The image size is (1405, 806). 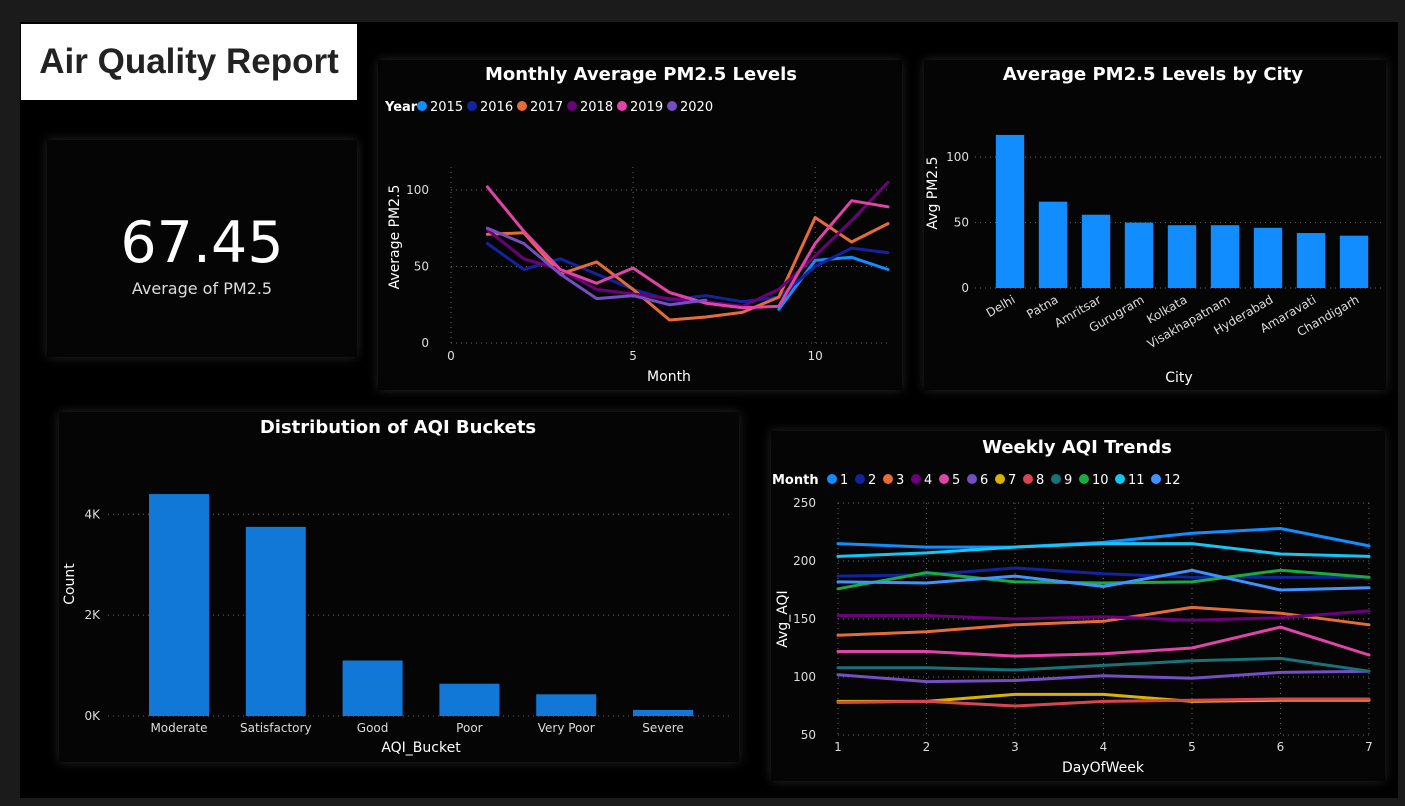 What do you see at coordinates (92, 615) in the screenshot?
I see `aqi-y-tick: 2K` at bounding box center [92, 615].